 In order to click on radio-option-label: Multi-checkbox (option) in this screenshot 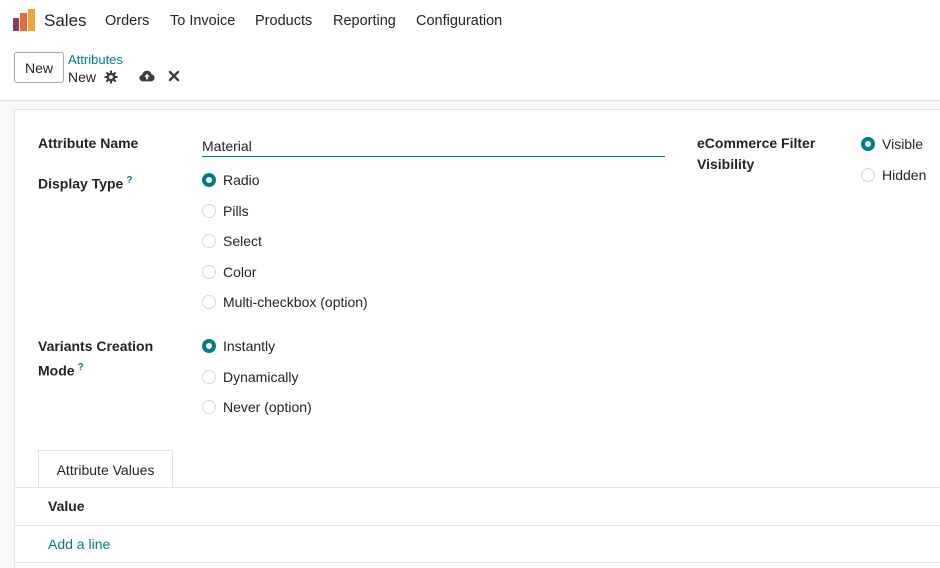, I will do `click(295, 302)`.